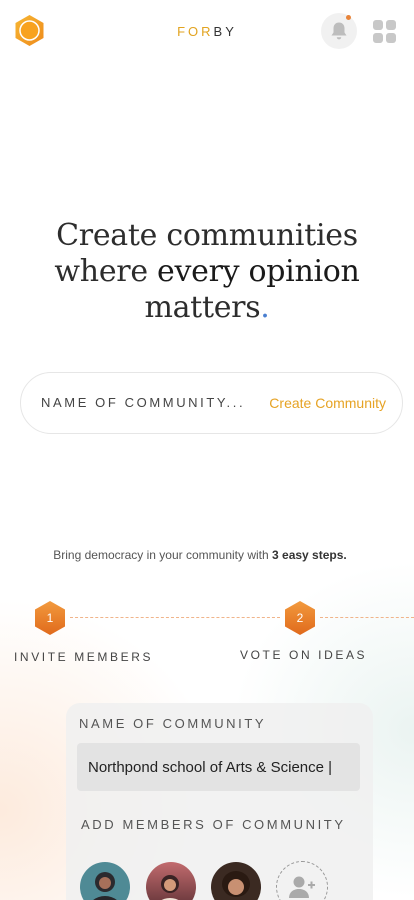 The height and width of the screenshot is (900, 414). I want to click on community-name-field: Northpond school of Arts & Science |, so click(218, 767).